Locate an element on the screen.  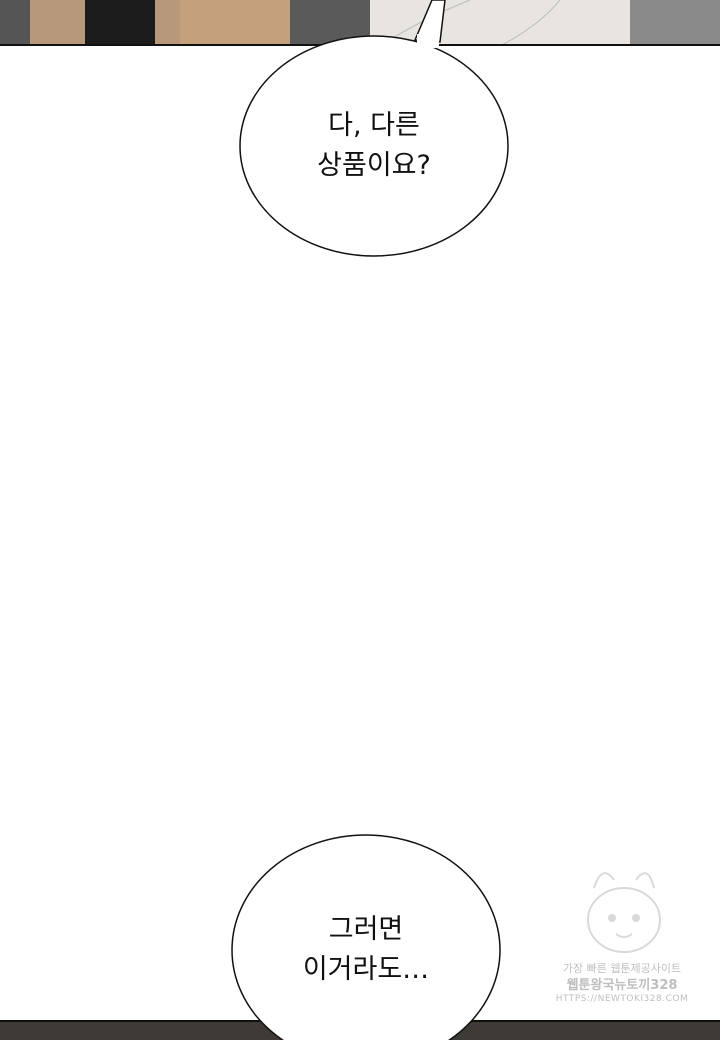
dialogue-line: 그러면 is located at coordinates (366, 929).